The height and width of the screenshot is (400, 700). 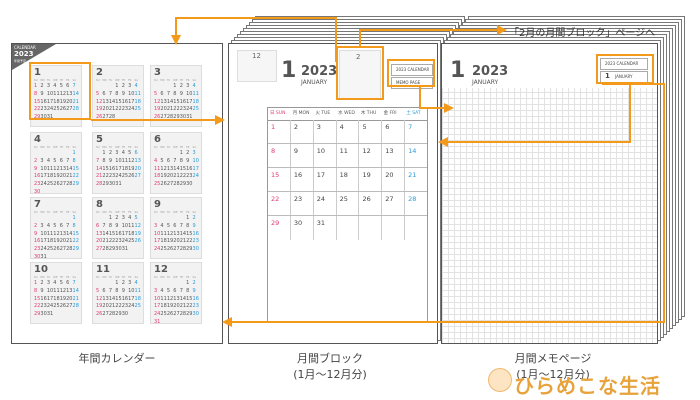 I want to click on week-row: 15 16 17 18 19 20 21, so click(x=56, y=300).